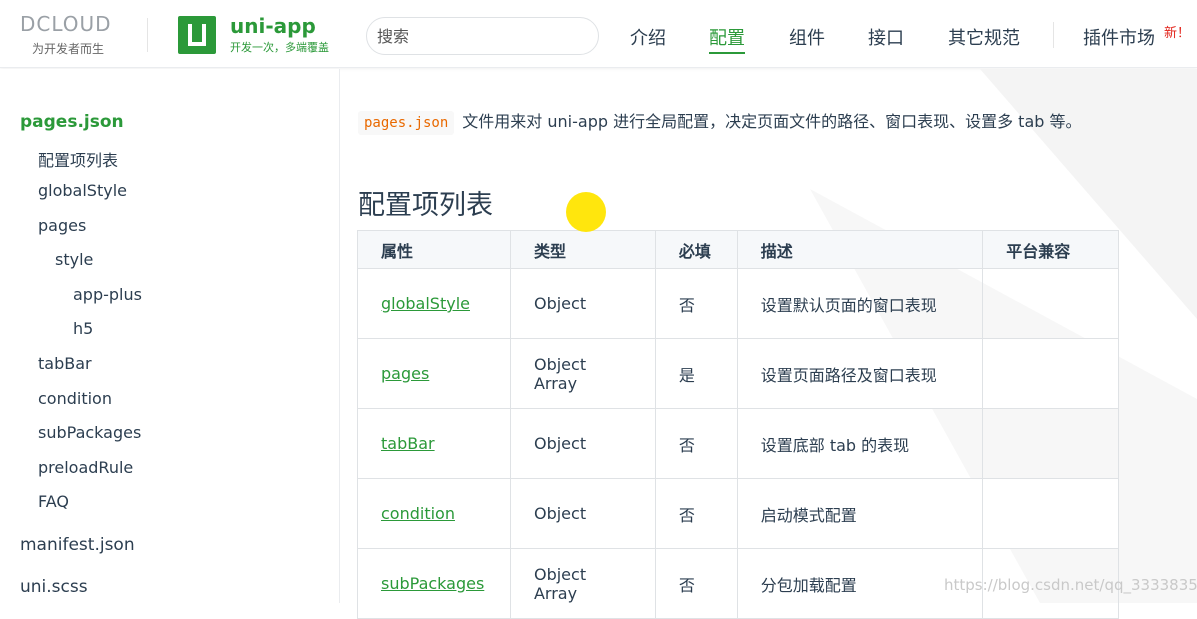  What do you see at coordinates (65, 363) in the screenshot?
I see `sidebar-item-tabbar: tabBar` at bounding box center [65, 363].